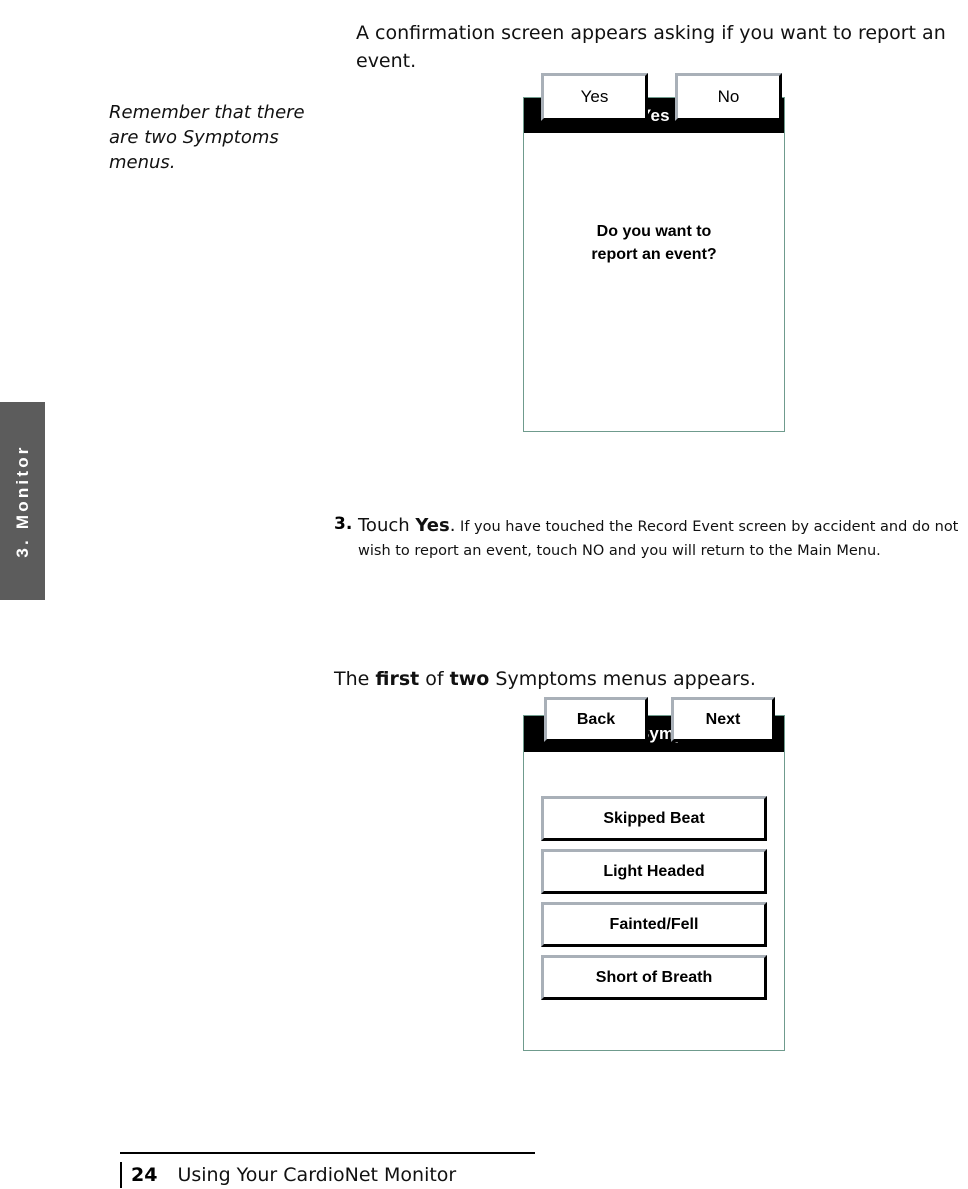 This screenshot has width=968, height=1189. I want to click on confirm-message-line-1: Do you want to, so click(654, 231).